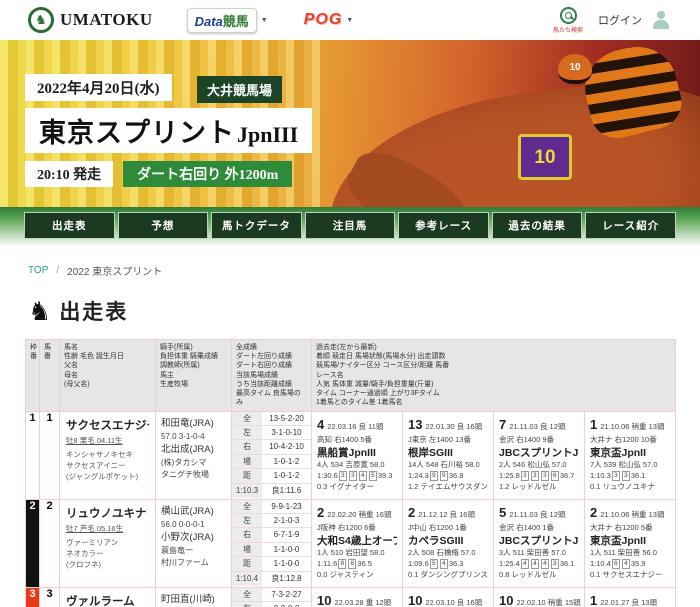 This screenshot has width=700, height=607. What do you see at coordinates (193, 375) in the screenshot?
I see `col-header-jockey: 騎手(所属) 負担体重 騎乗成績 調教師(所属) 馬主 生産牧場` at bounding box center [193, 375].